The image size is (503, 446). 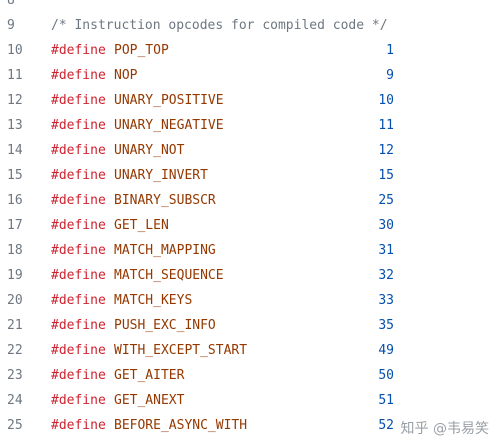 I want to click on macro-name: GET_ANEXT, so click(x=149, y=400).